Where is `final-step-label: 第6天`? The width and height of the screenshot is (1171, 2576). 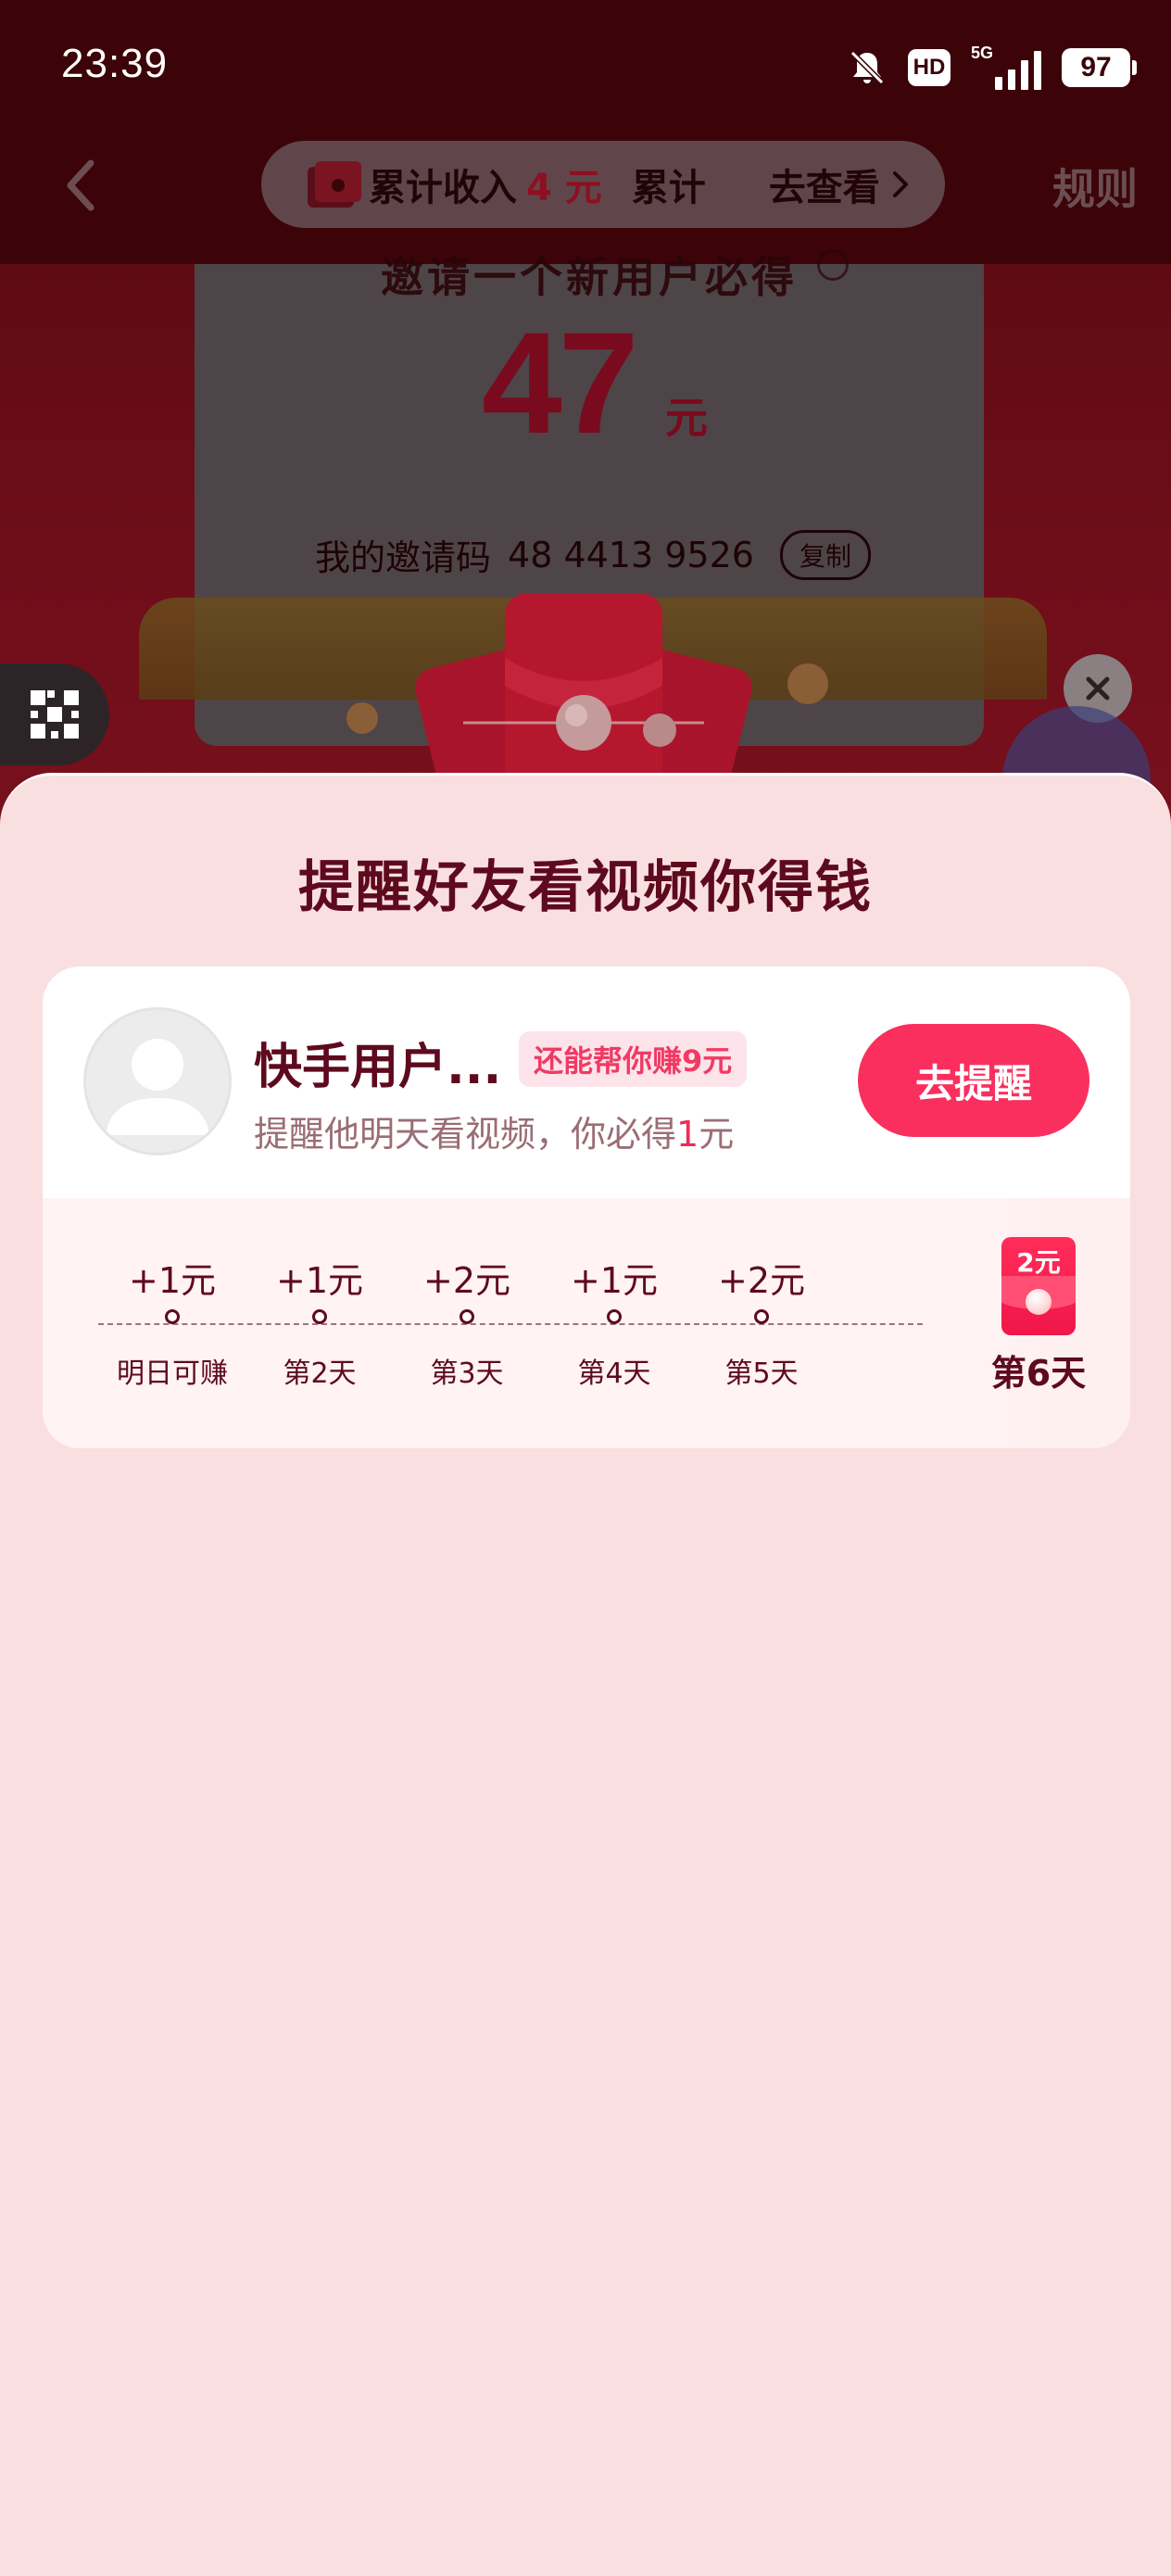
final-step-label: 第6天 is located at coordinates (1038, 1373).